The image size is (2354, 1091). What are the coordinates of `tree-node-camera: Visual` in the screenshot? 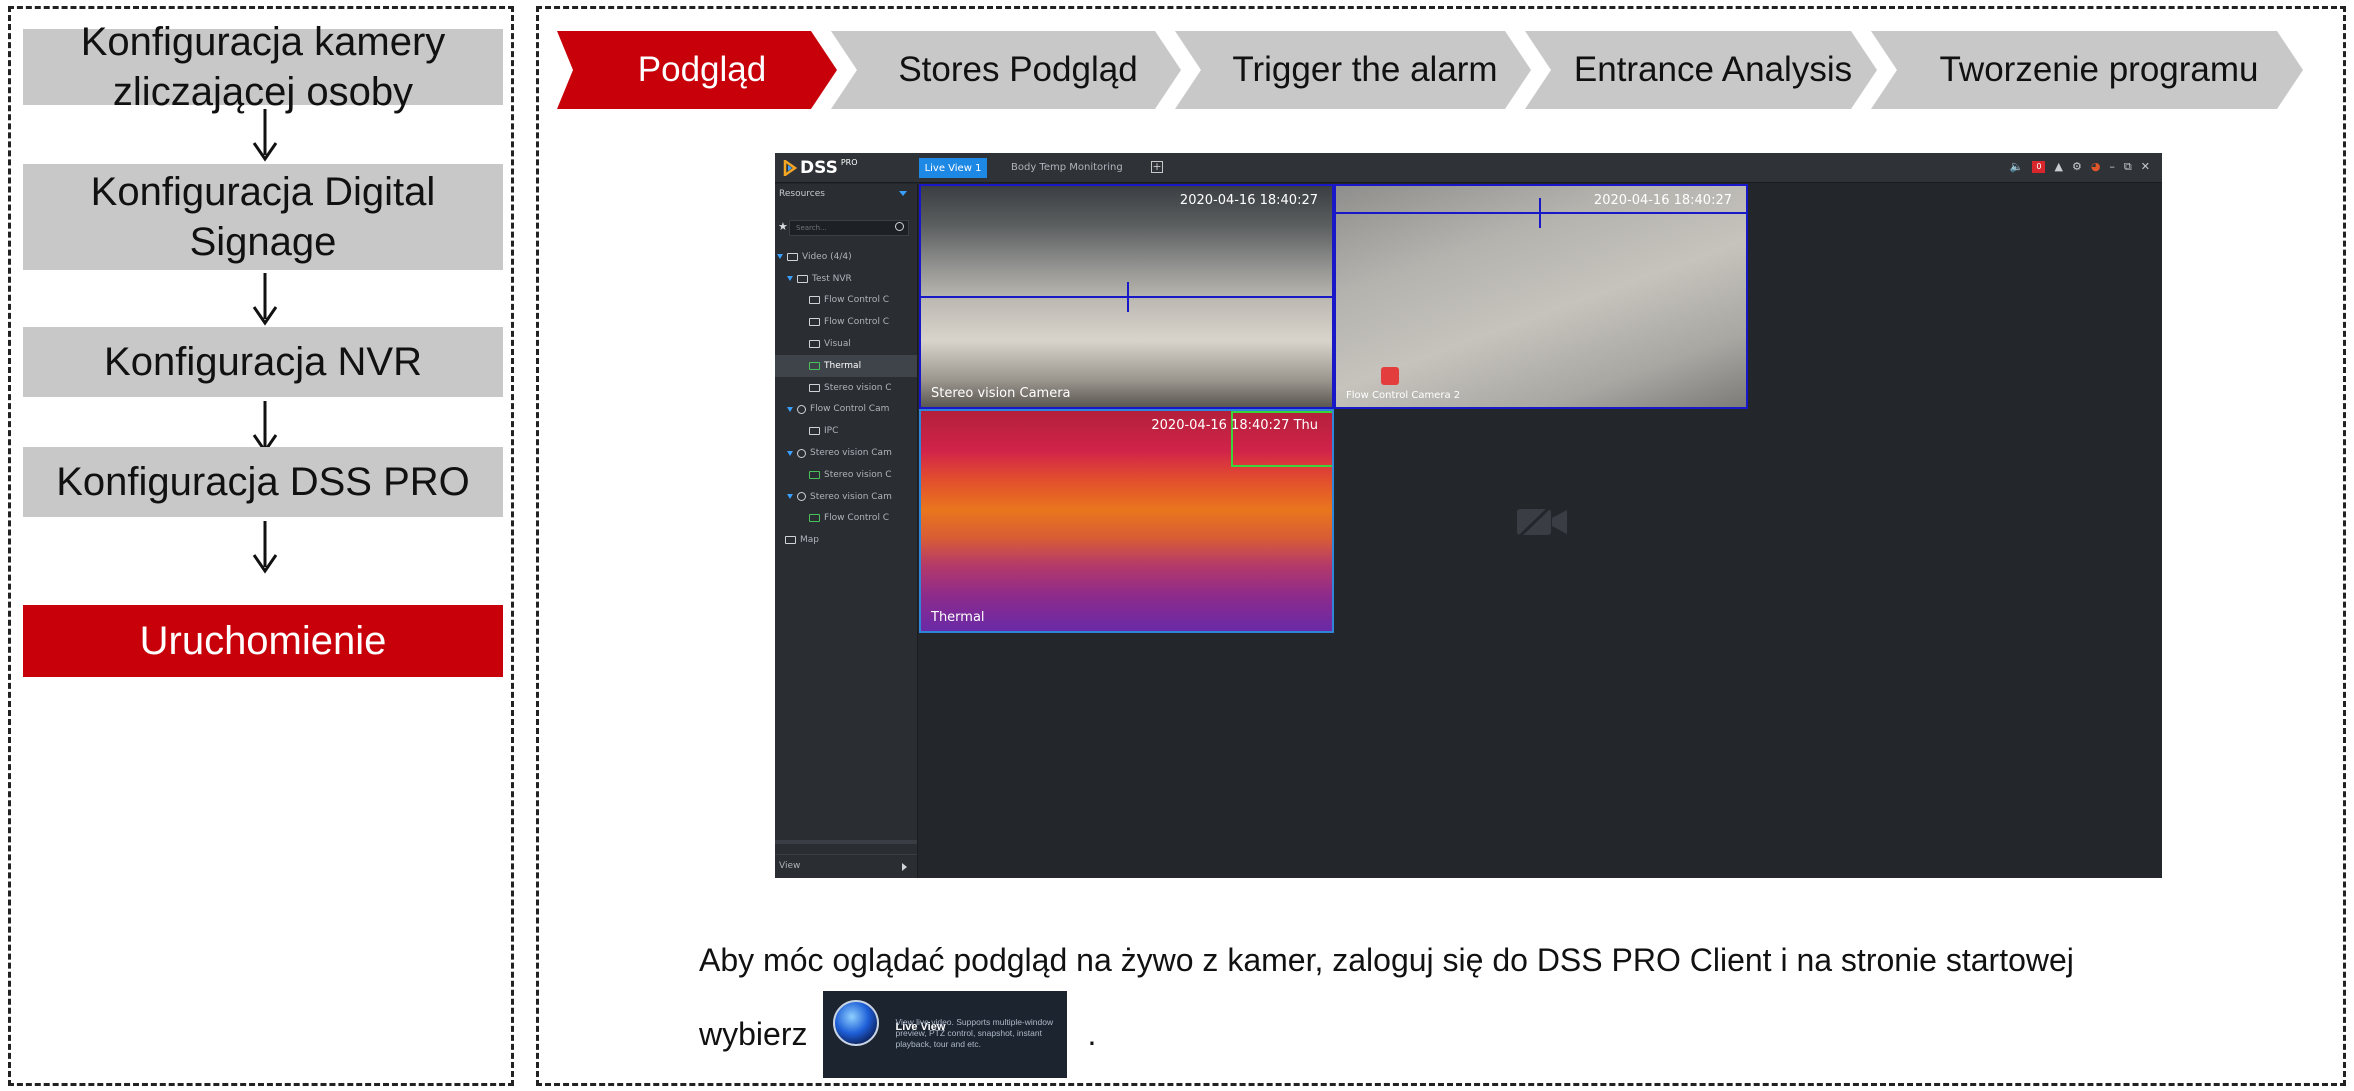 It's located at (846, 344).